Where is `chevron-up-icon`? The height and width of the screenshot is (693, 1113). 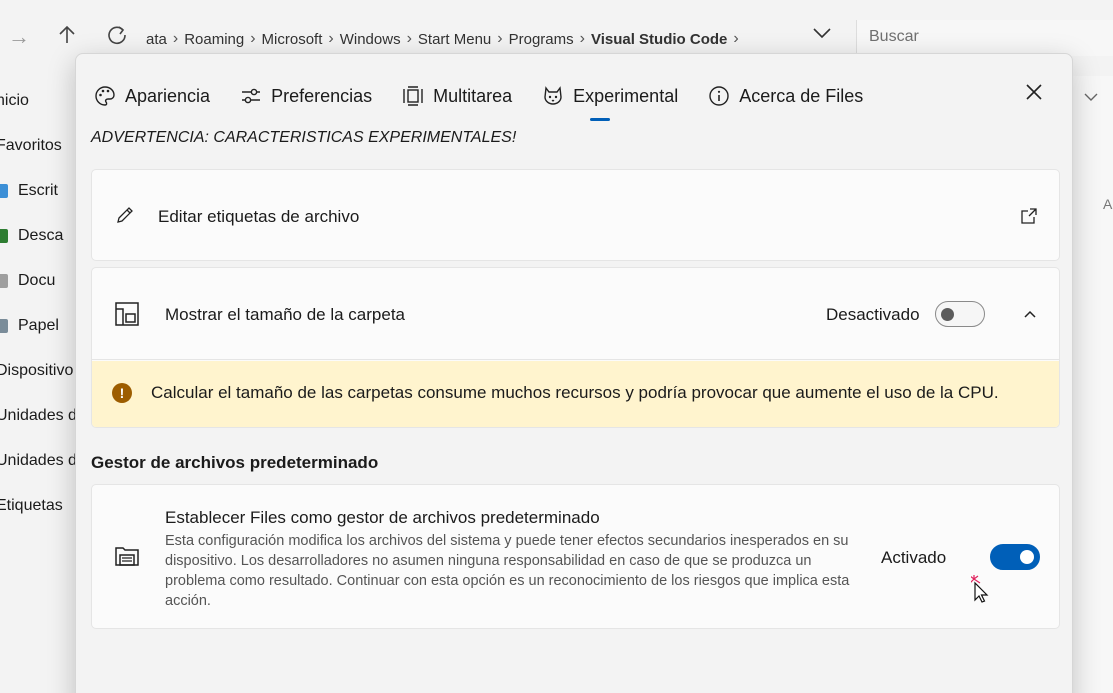
chevron-up-icon is located at coordinates (1030, 314).